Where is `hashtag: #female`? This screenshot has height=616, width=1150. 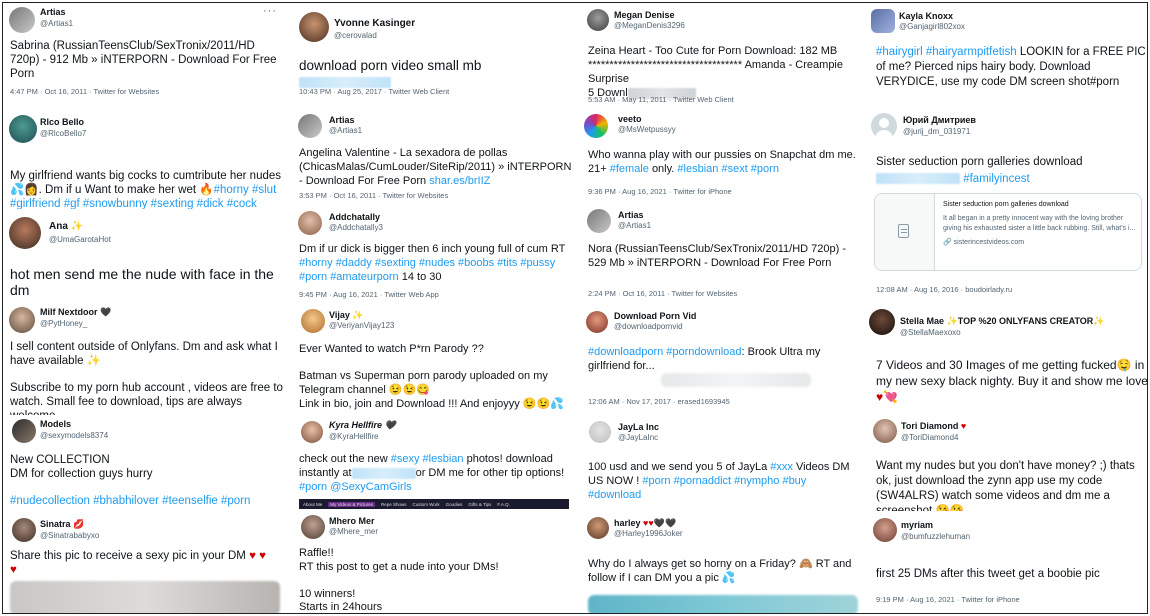 hashtag: #female is located at coordinates (629, 169).